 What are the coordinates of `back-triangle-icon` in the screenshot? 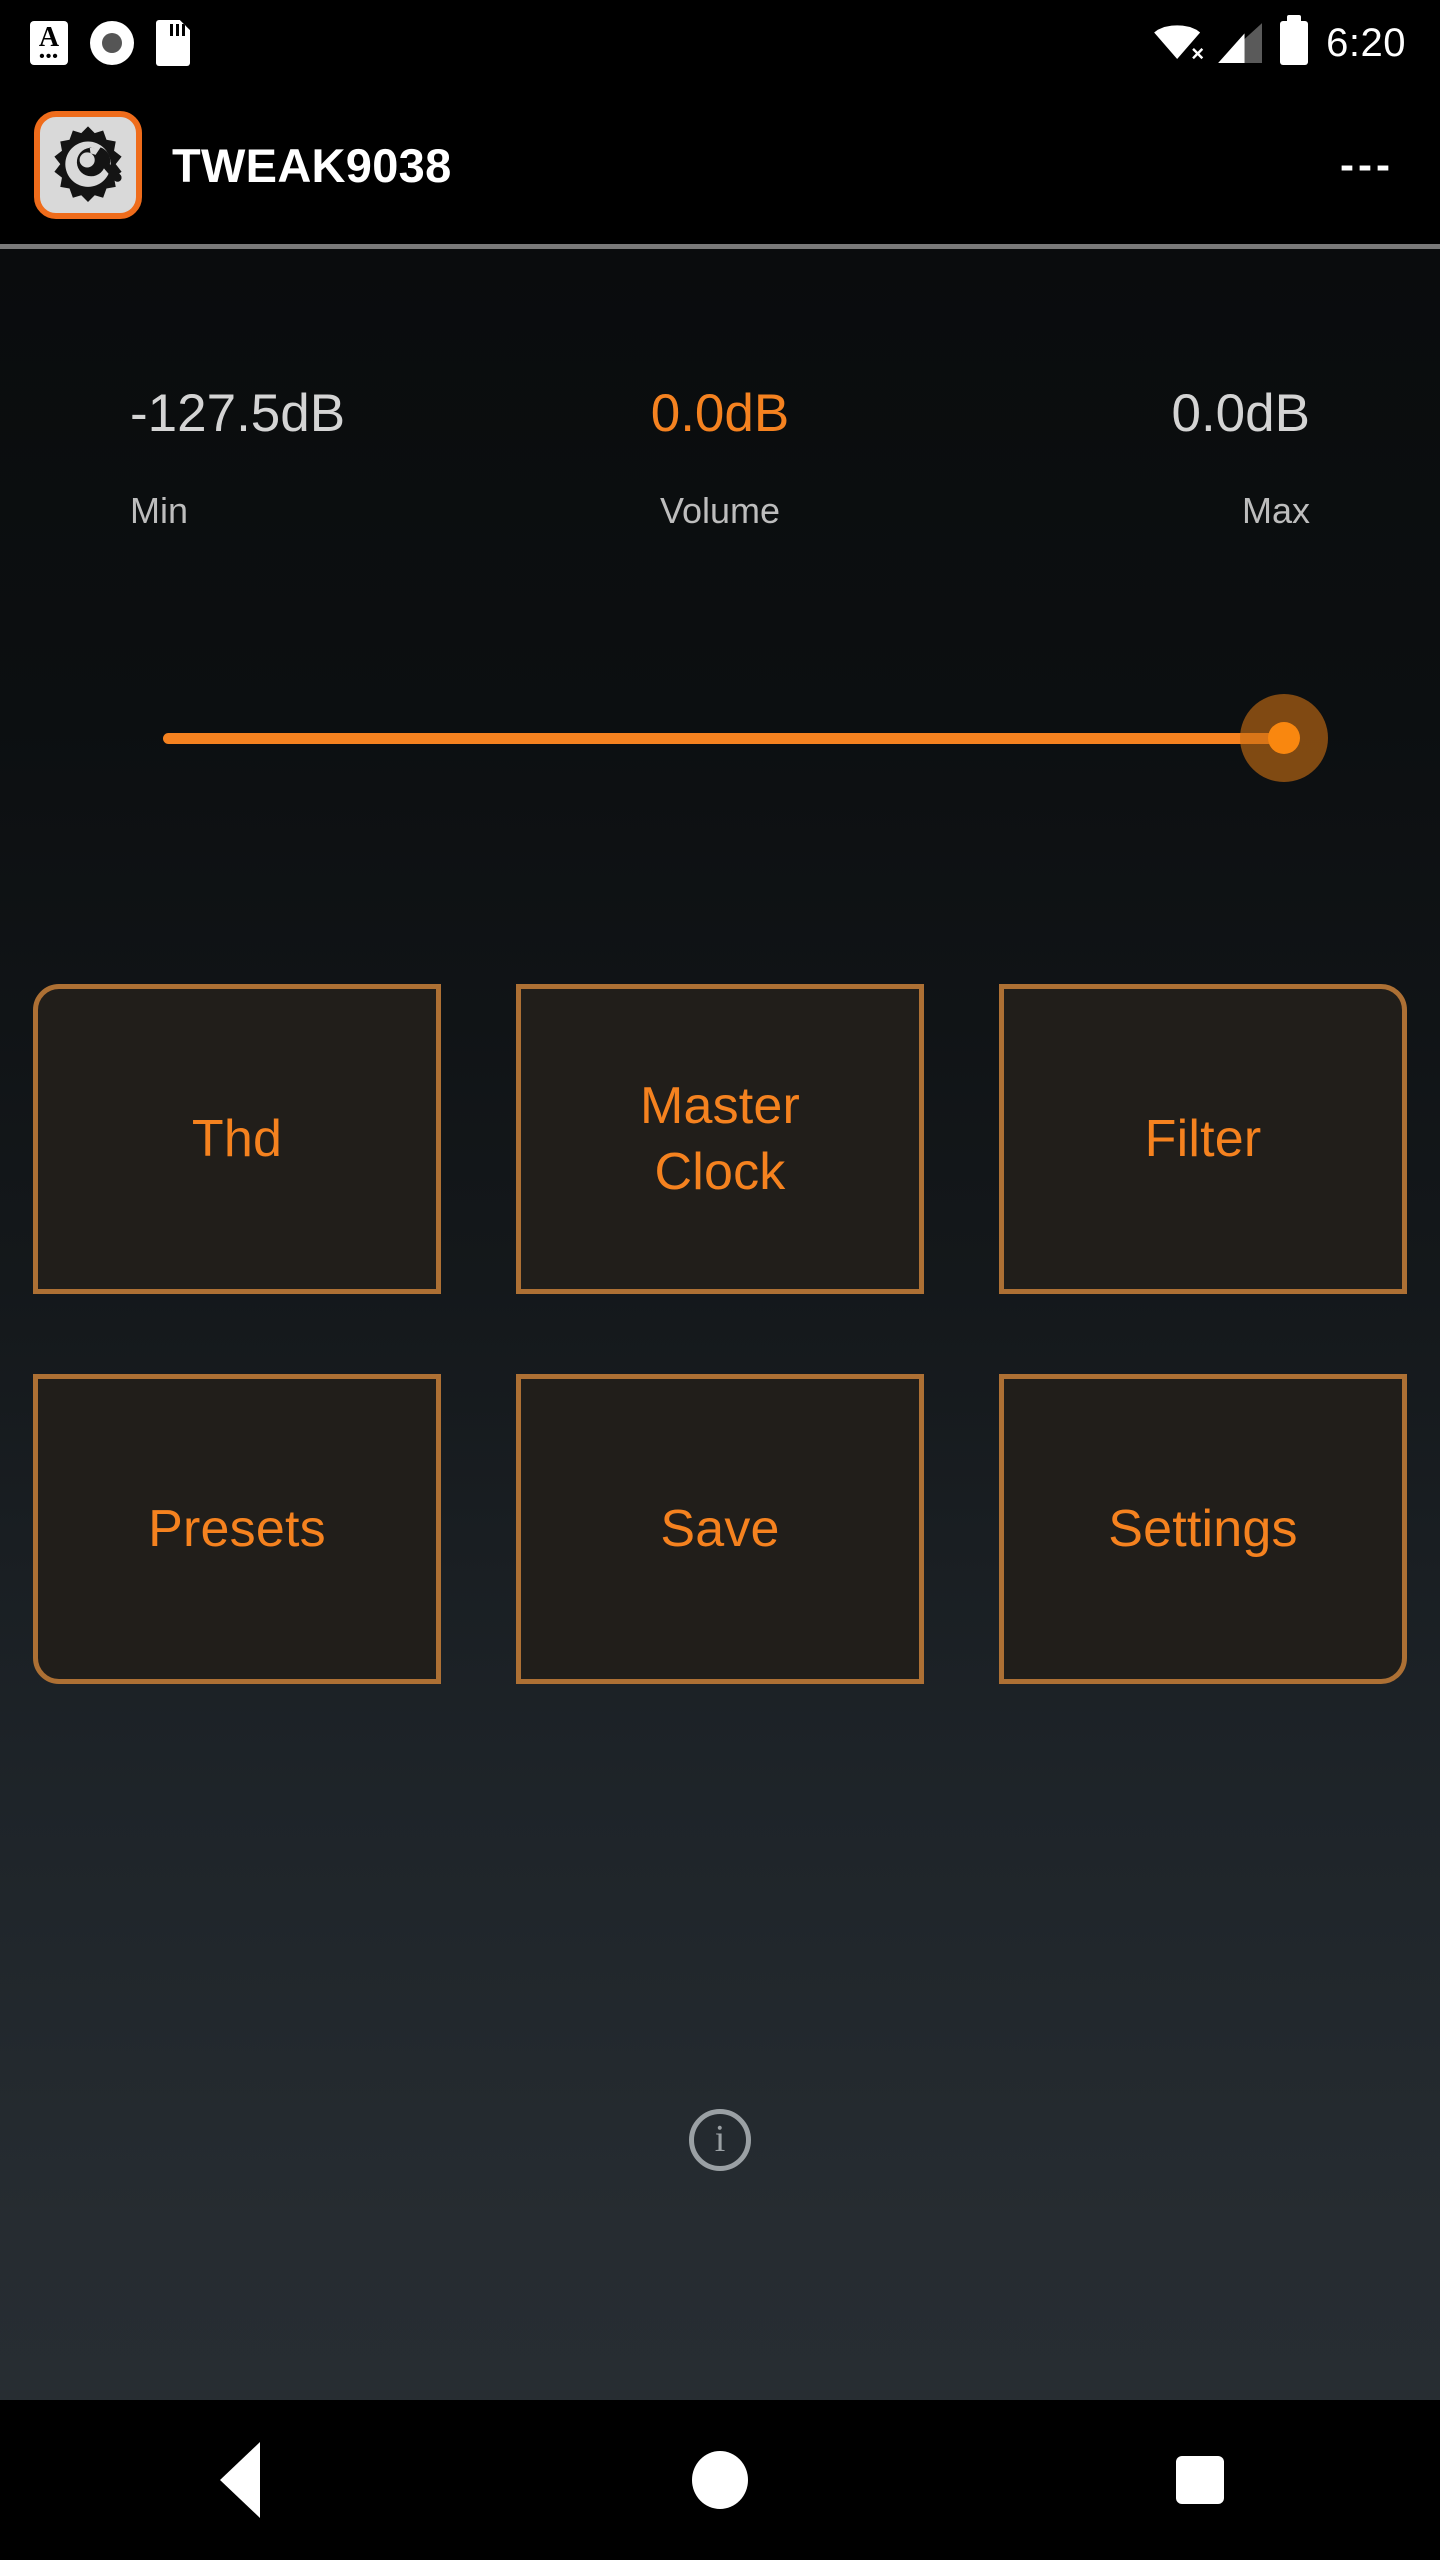 It's located at (240, 2480).